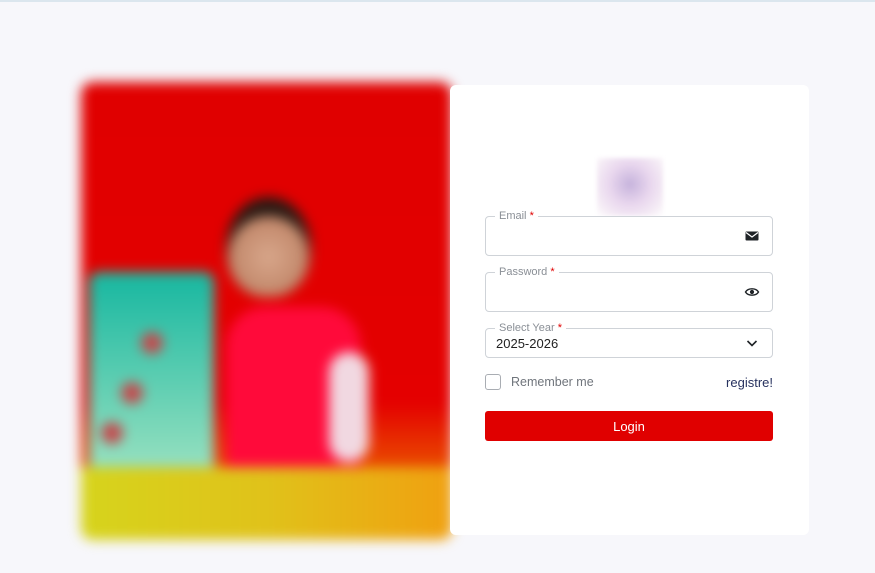 The height and width of the screenshot is (573, 875). What do you see at coordinates (630, 187) in the screenshot?
I see `school-logo` at bounding box center [630, 187].